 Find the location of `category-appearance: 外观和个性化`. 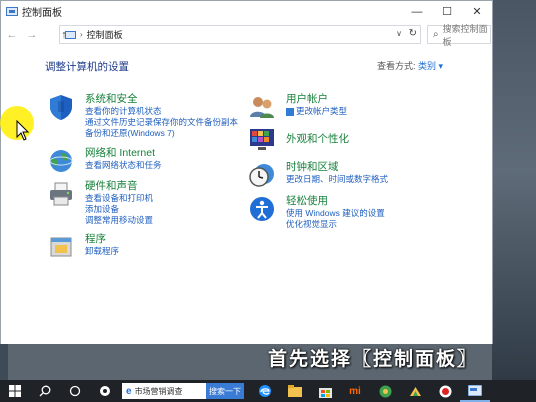

category-appearance: 外观和个性化 is located at coordinates (298, 140).